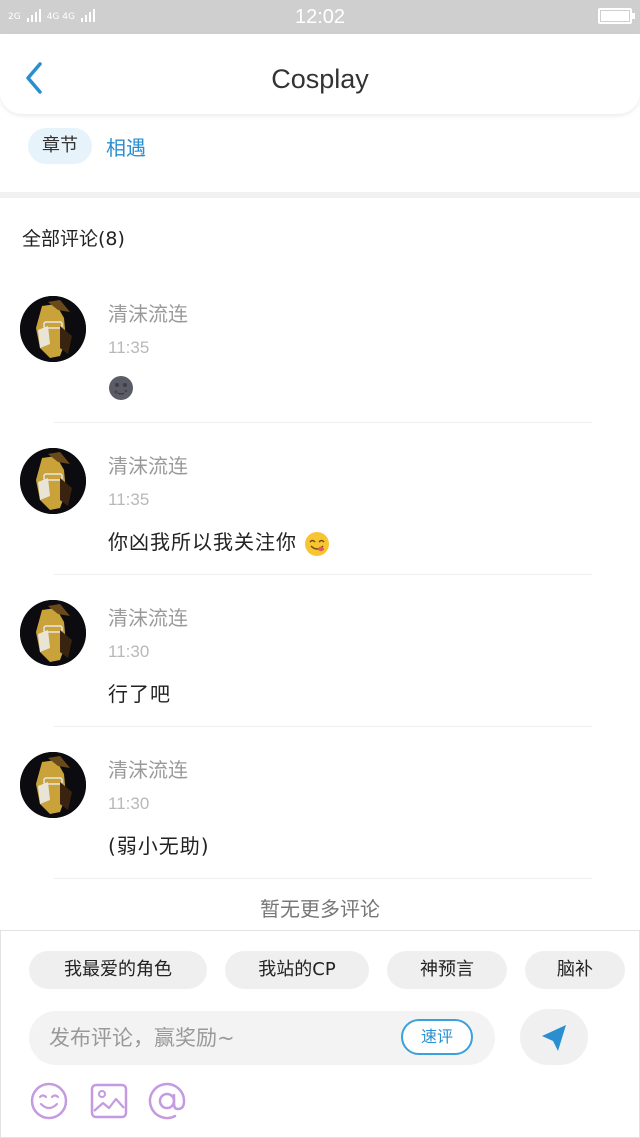 This screenshot has height=1138, width=640. What do you see at coordinates (202, 542) in the screenshot?
I see `comment-text-content: 你凶我所以我关注你` at bounding box center [202, 542].